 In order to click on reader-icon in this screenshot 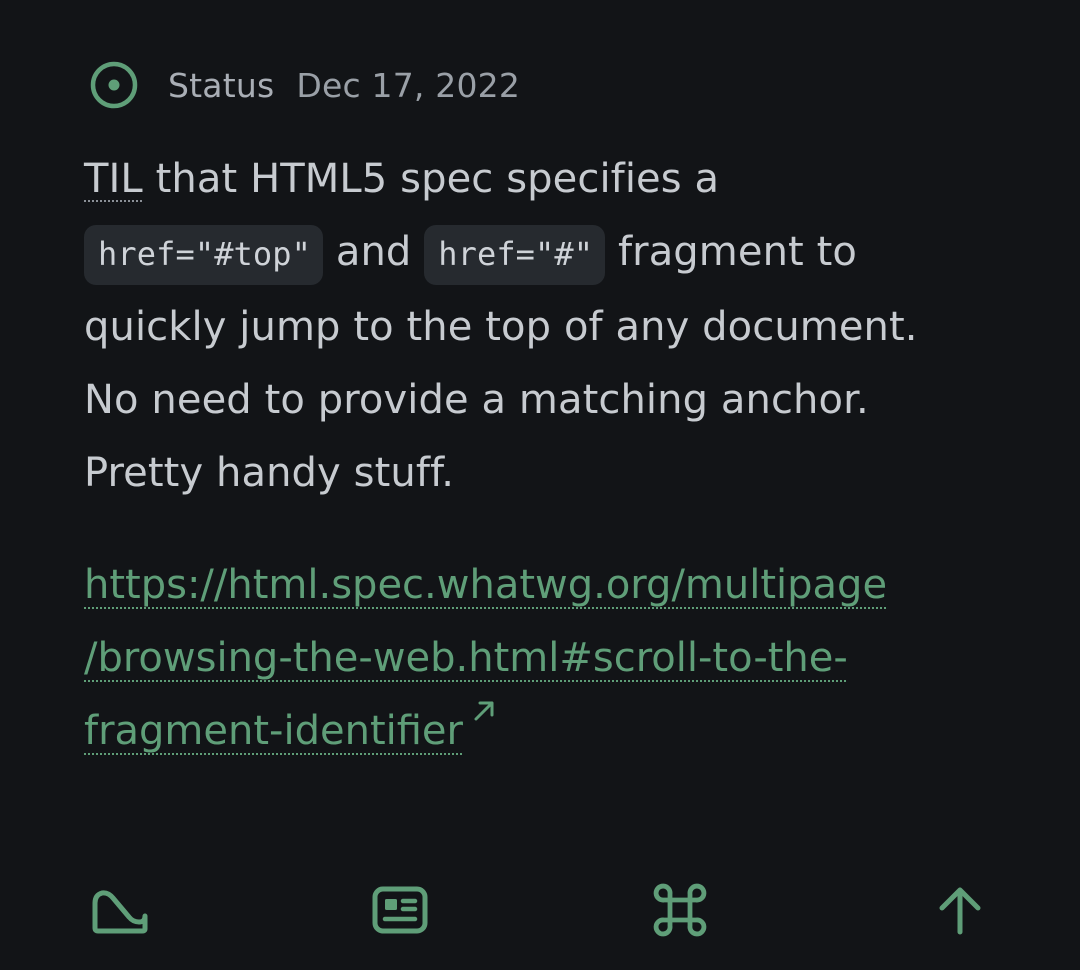, I will do `click(400, 910)`.